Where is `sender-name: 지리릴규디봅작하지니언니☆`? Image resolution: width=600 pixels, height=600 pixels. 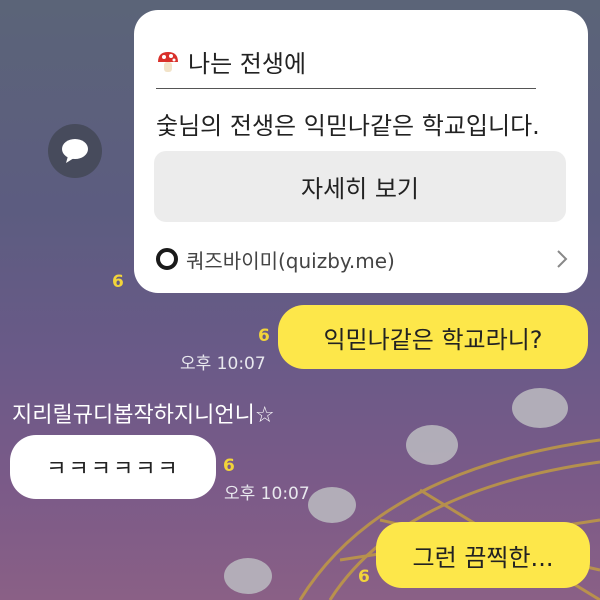 sender-name: 지리릴규디봅작하지니언니☆ is located at coordinates (143, 415).